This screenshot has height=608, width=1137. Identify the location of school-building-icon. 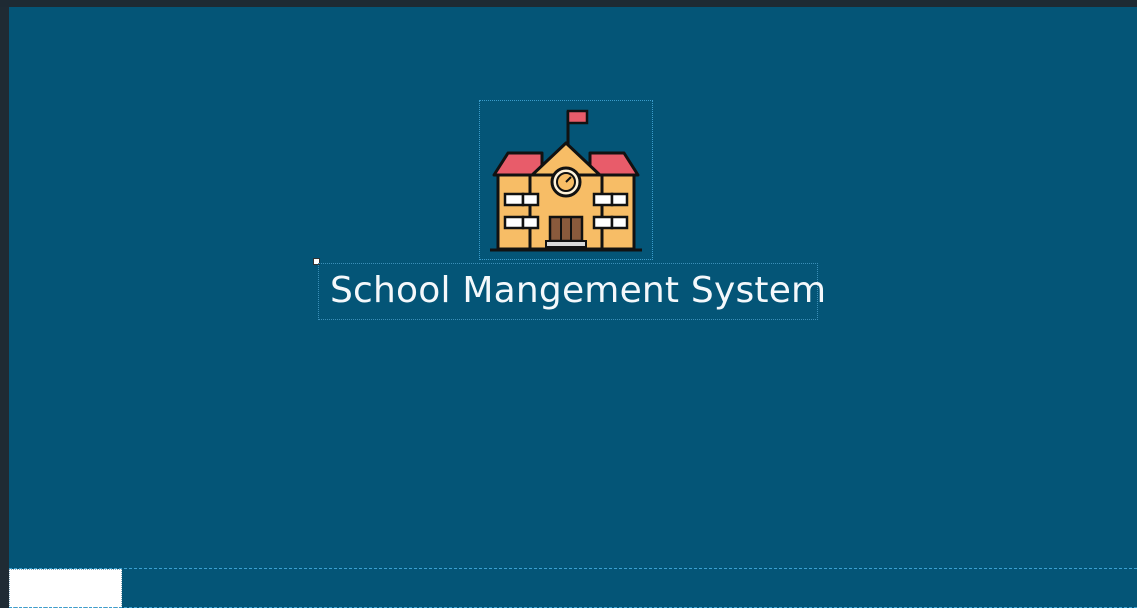
(566, 180).